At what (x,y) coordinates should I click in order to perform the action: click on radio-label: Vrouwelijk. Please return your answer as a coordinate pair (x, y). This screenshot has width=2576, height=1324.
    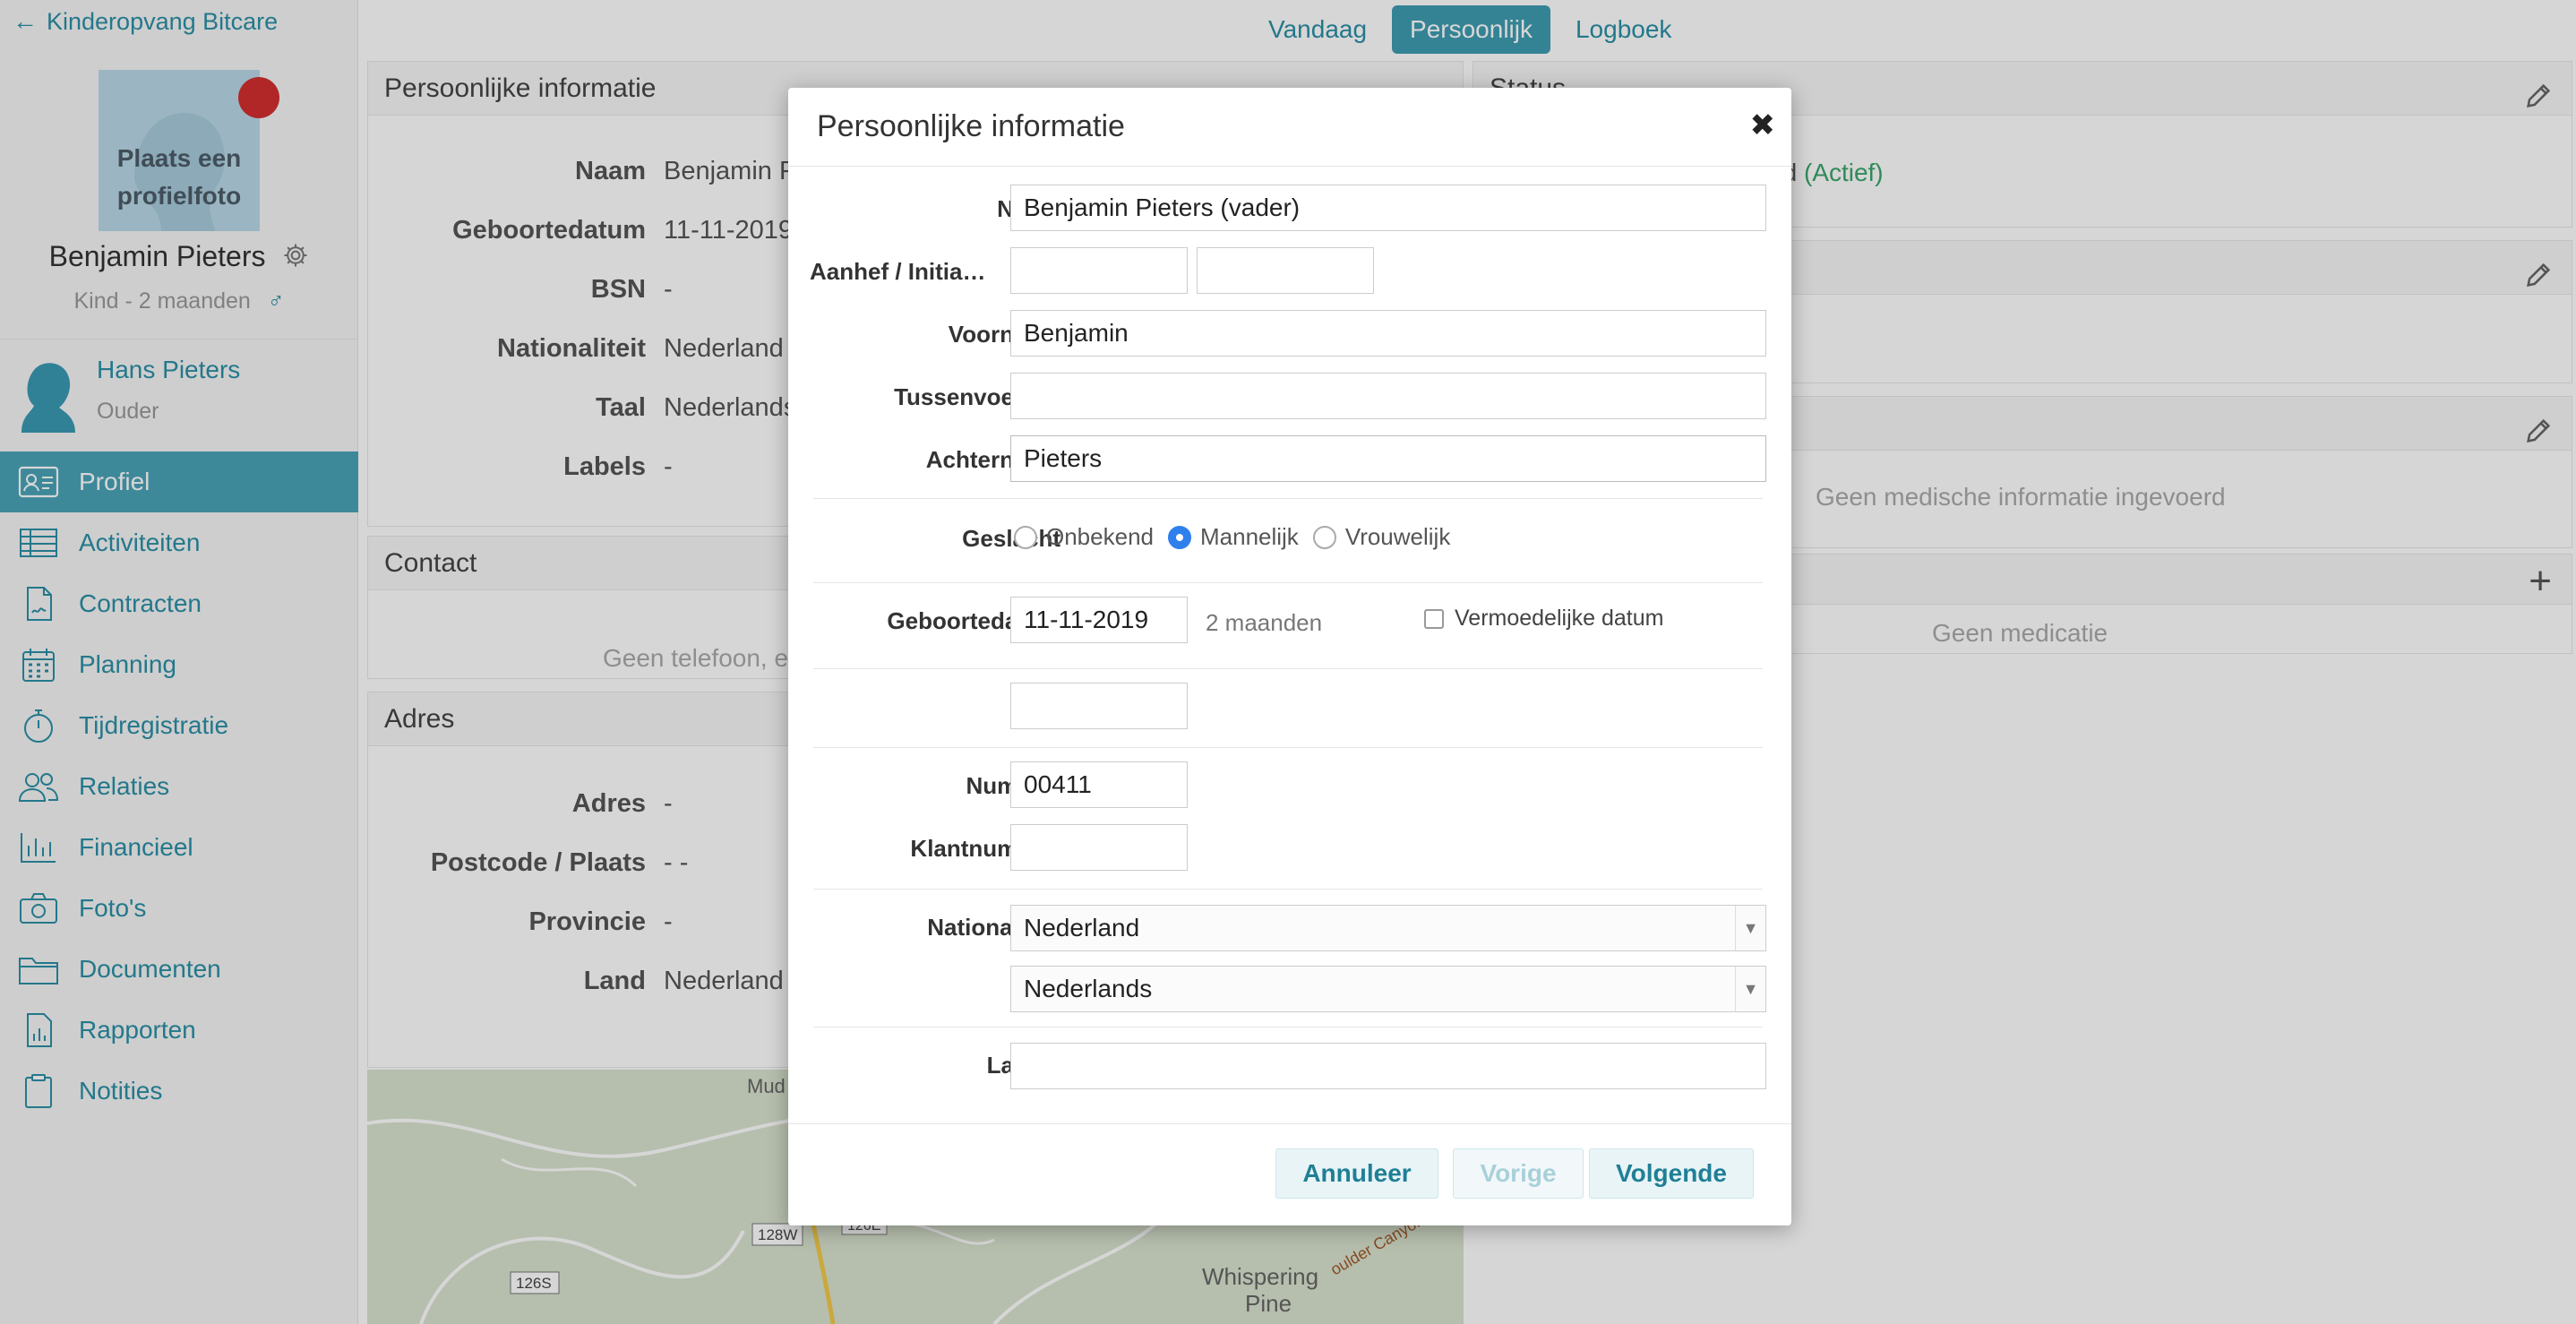
    Looking at the image, I should click on (1397, 536).